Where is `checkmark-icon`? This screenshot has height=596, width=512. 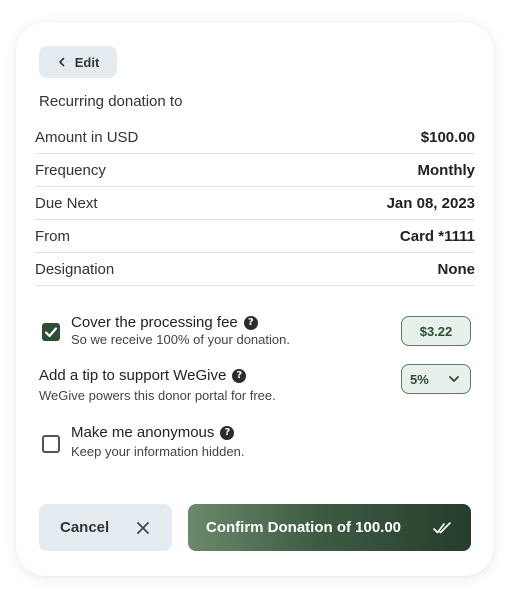 checkmark-icon is located at coordinates (51, 332).